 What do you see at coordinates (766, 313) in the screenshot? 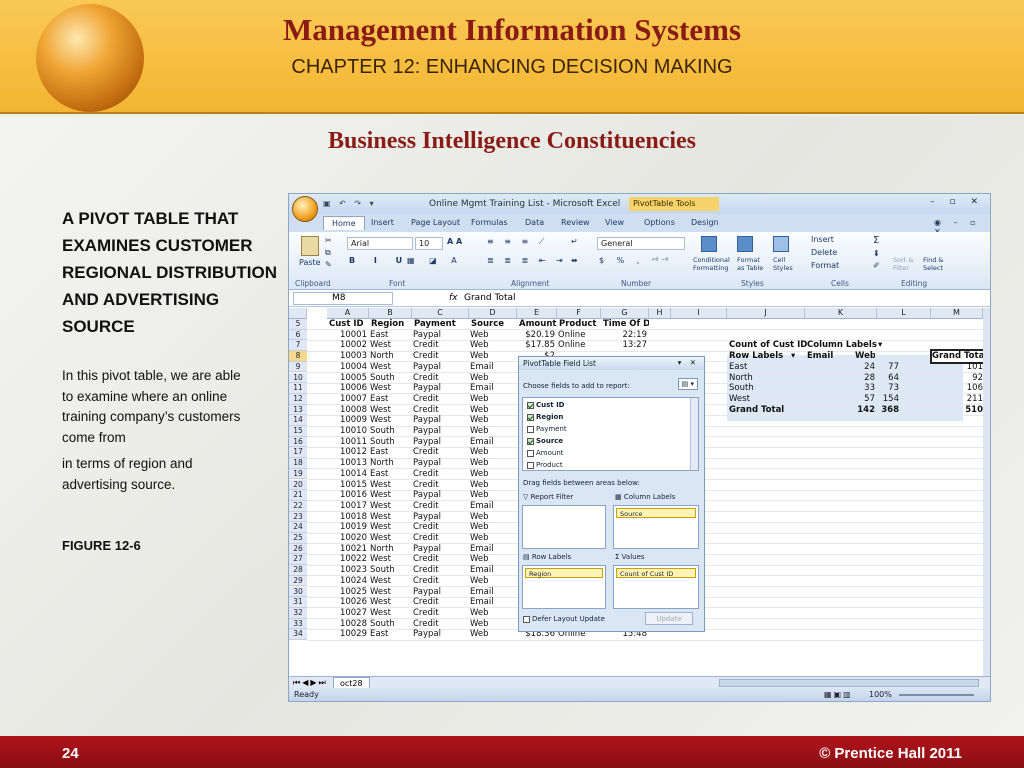
I see `column-header: J` at bounding box center [766, 313].